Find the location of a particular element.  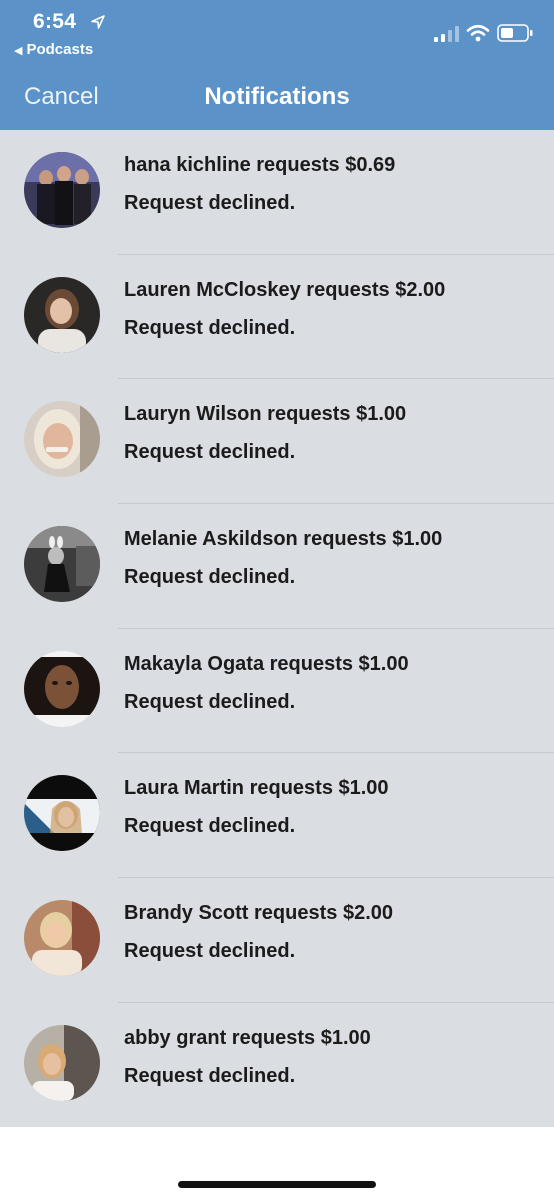

notification-headline: Lauren McCloskey requests $2.00 is located at coordinates (285, 289).